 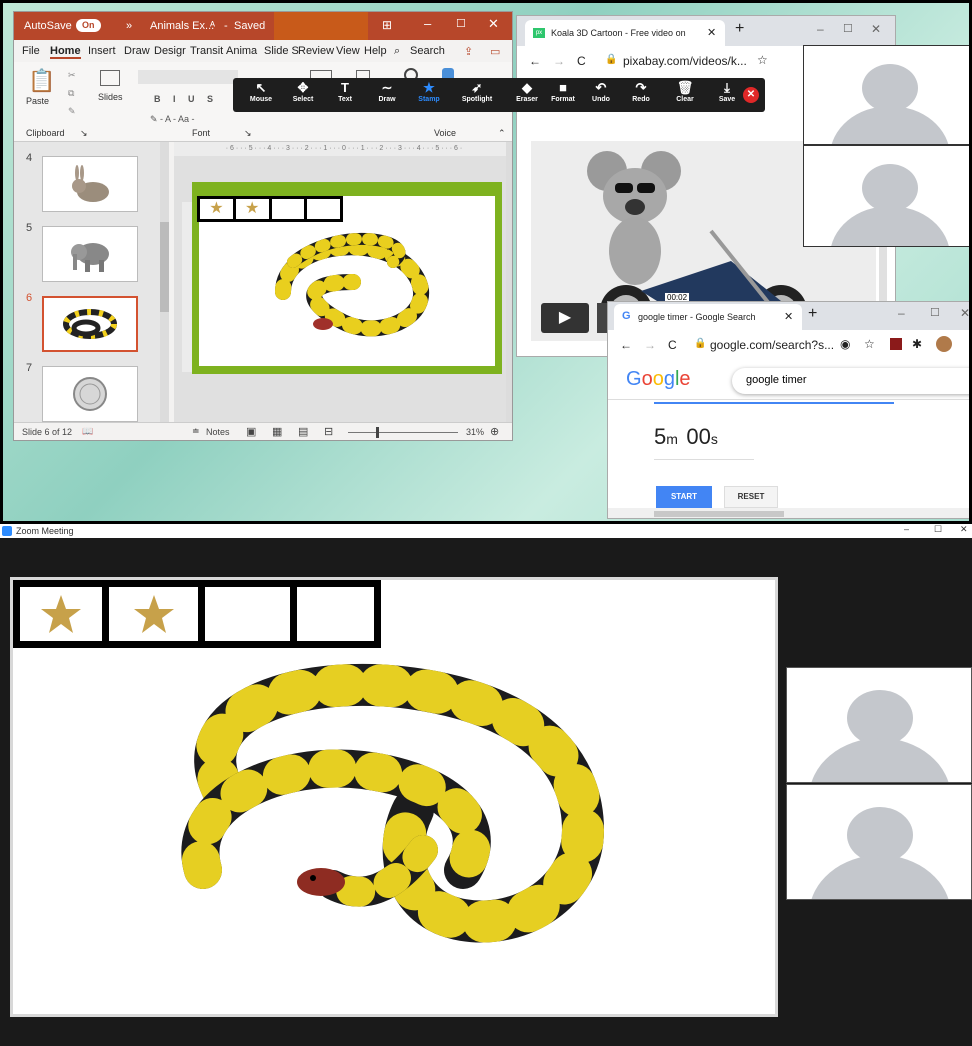 What do you see at coordinates (377, 432) in the screenshot?
I see `zoom-slider-thumb` at bounding box center [377, 432].